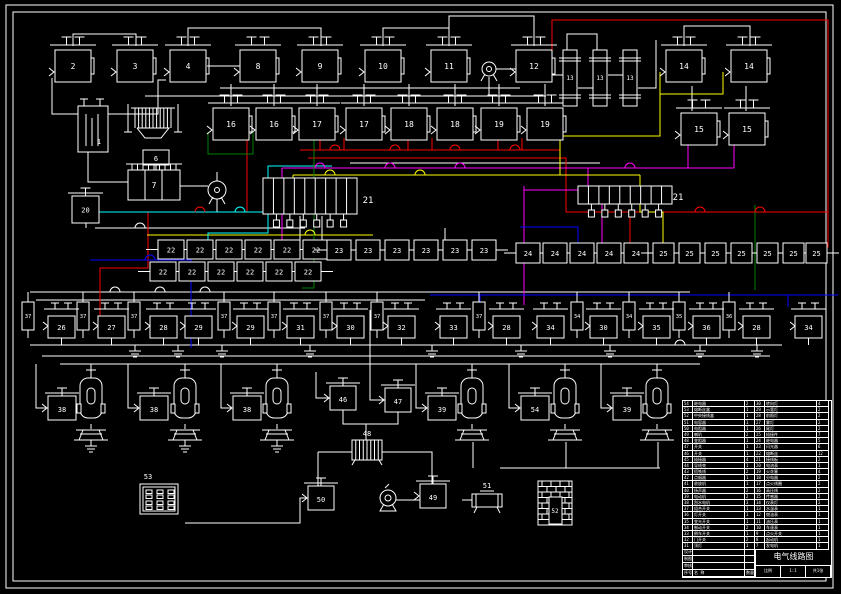 The image size is (841, 594). I want to click on bom-footer-cell: 序号, so click(688, 573).